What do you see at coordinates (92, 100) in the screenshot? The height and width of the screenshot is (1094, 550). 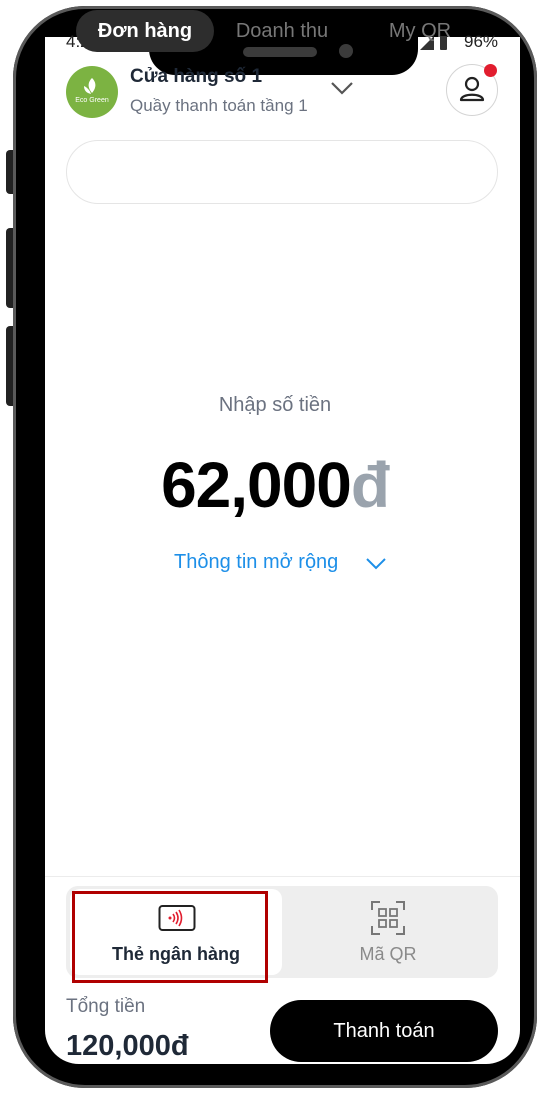 I see `logo-text: Eco Green` at bounding box center [92, 100].